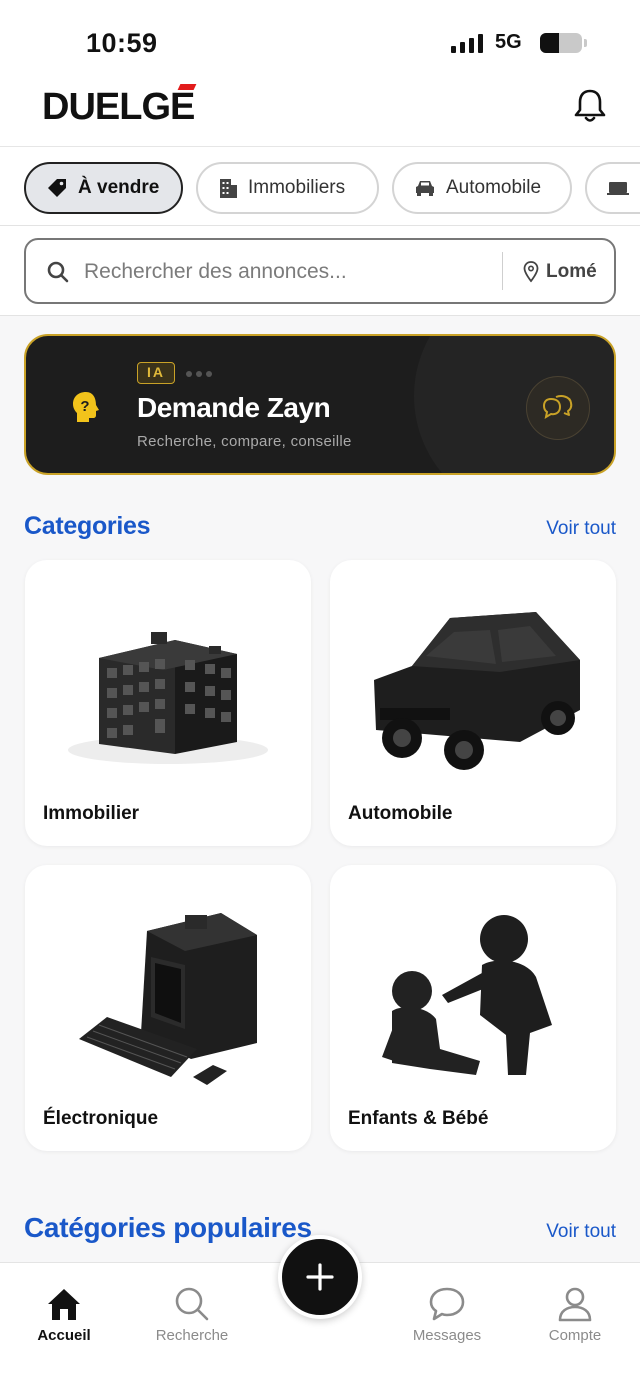 Image resolution: width=640 pixels, height=1387 pixels. I want to click on signal-icon, so click(467, 43).